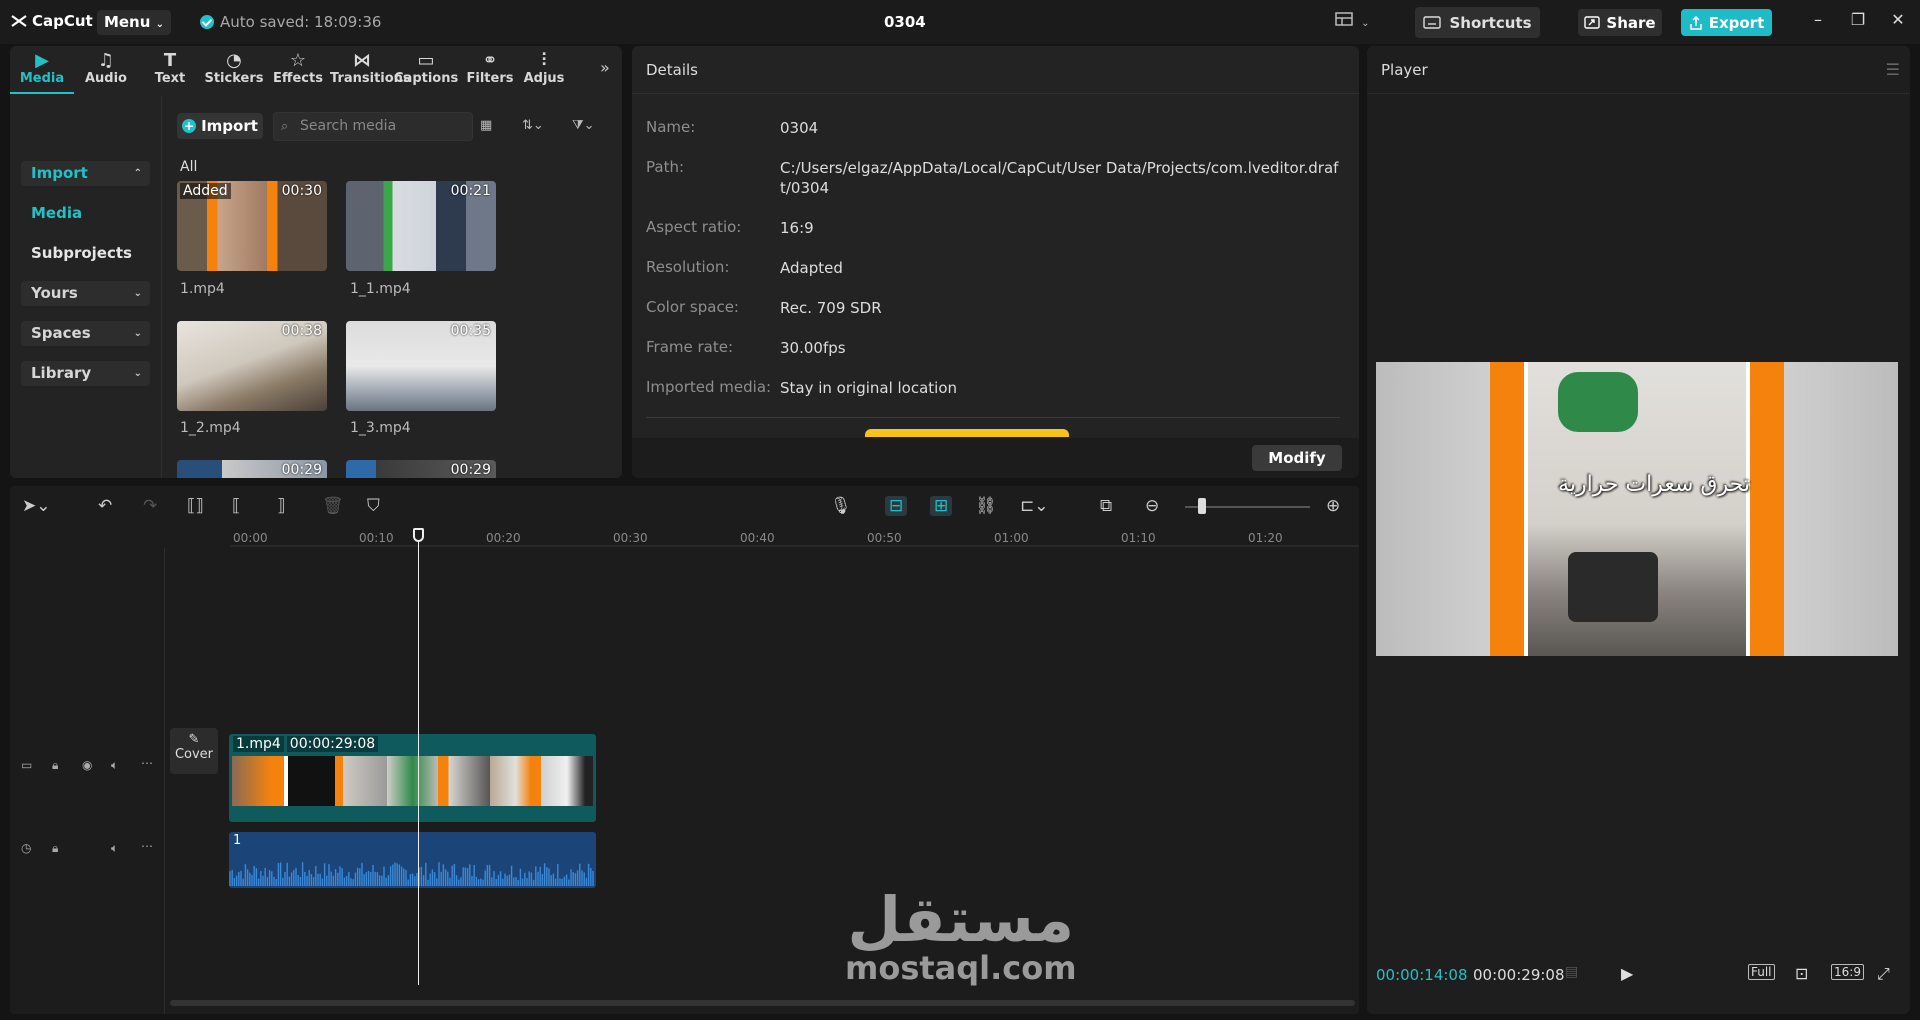 The image size is (1920, 1020). Describe the element at coordinates (831, 308) in the screenshot. I see `detail-value: Rec. 709 SDR` at that location.